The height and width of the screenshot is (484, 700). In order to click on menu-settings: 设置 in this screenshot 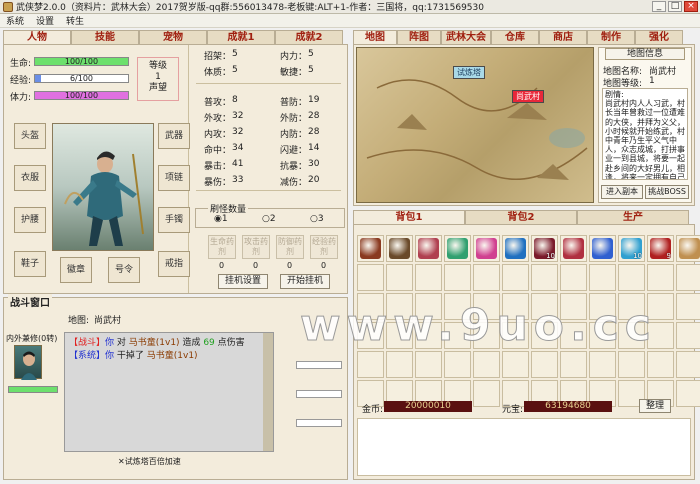, I will do `click(45, 20)`.